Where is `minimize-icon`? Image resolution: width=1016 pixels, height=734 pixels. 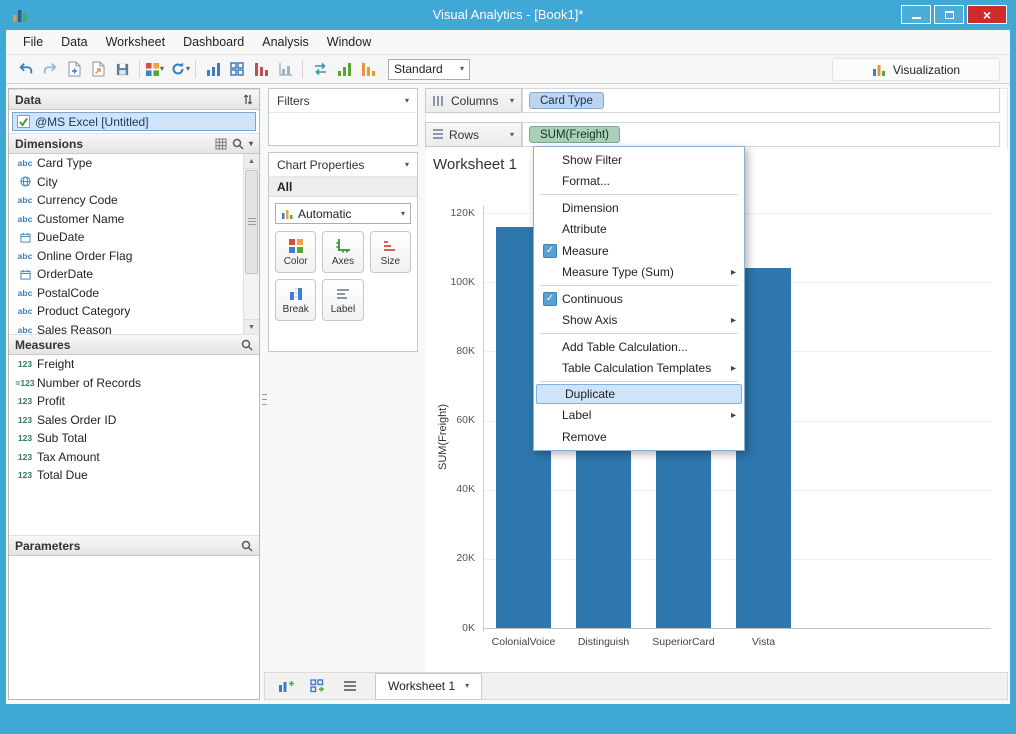 minimize-icon is located at coordinates (916, 18).